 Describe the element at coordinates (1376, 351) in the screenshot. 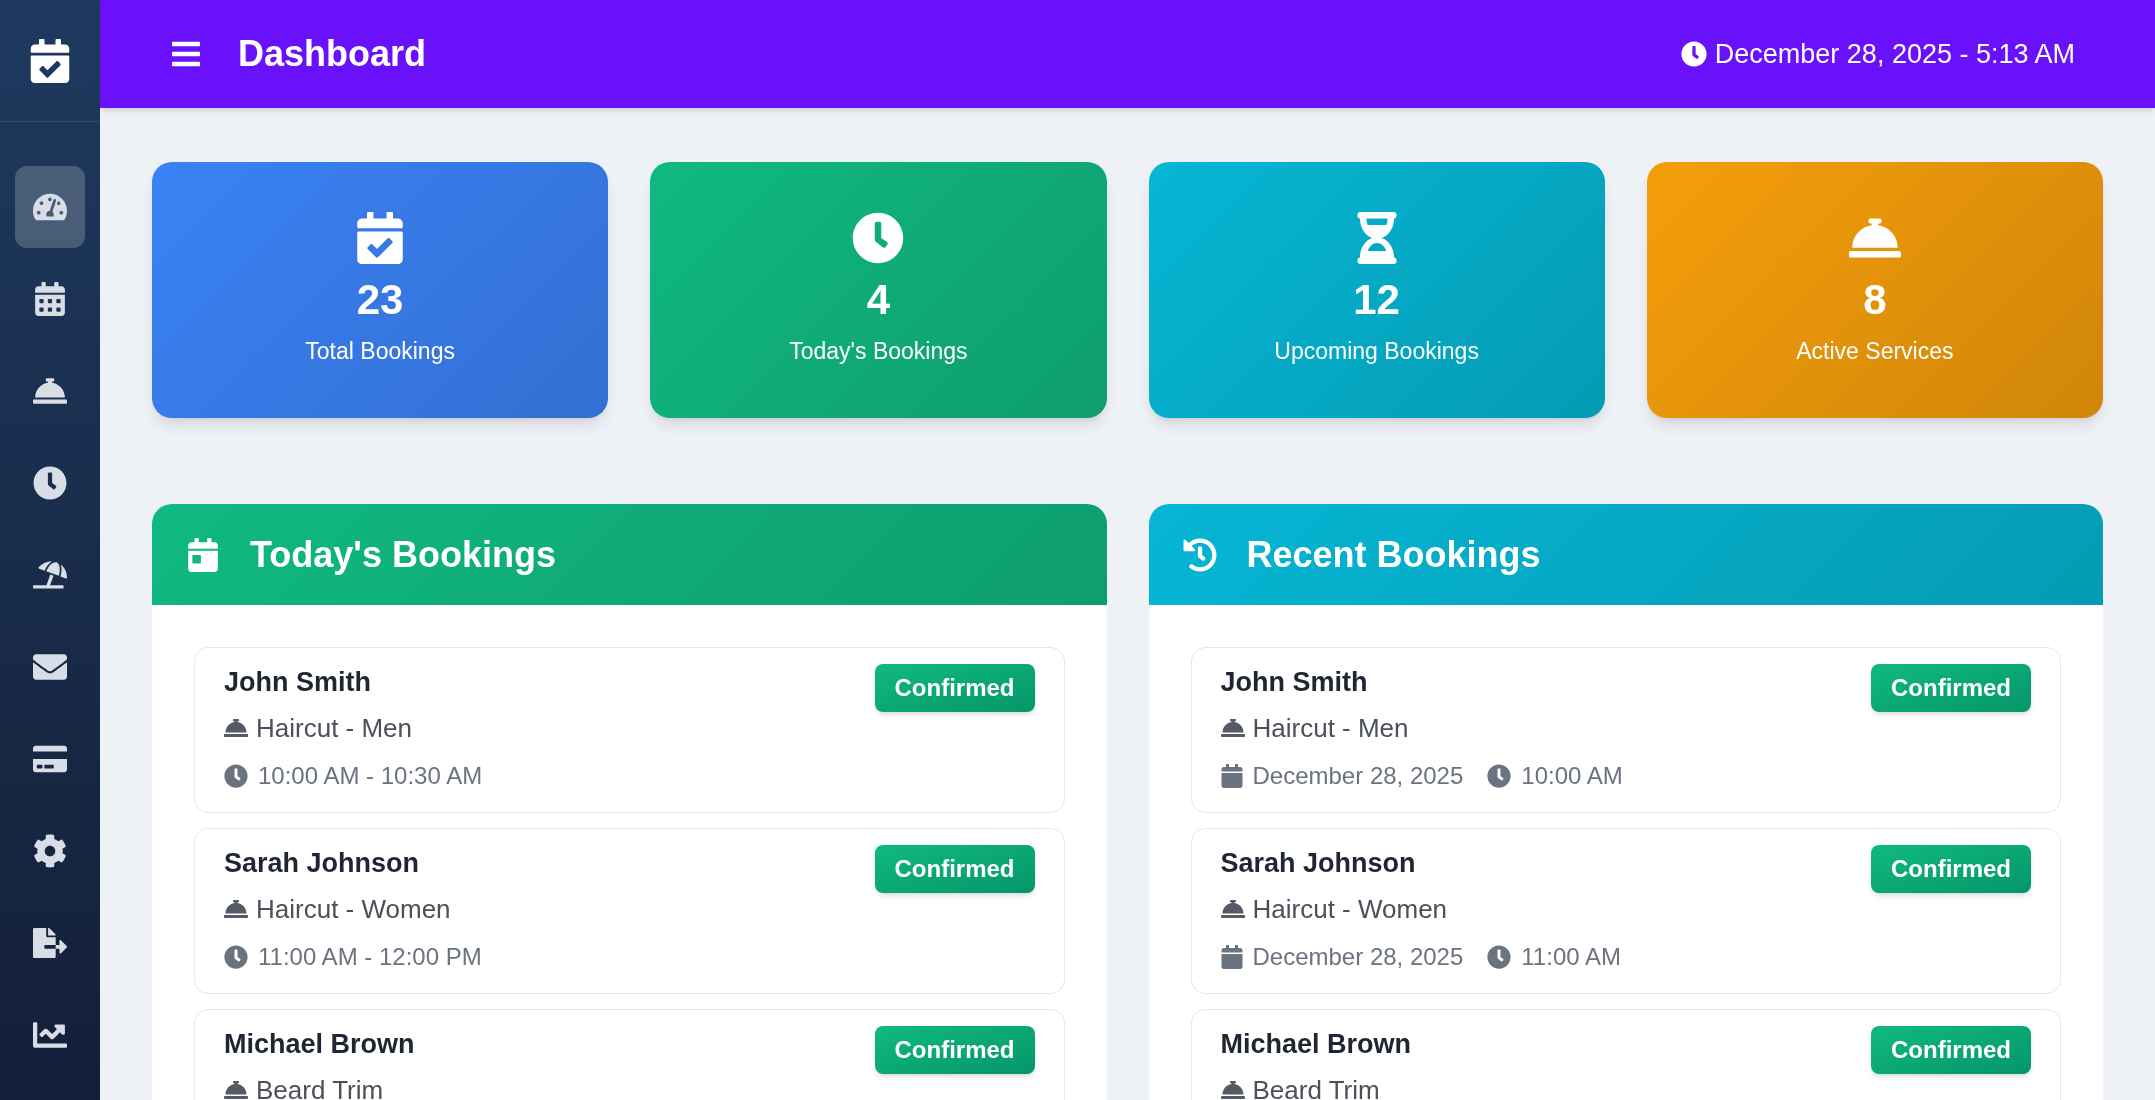

I see `stat-label: Upcoming Bookings` at that location.